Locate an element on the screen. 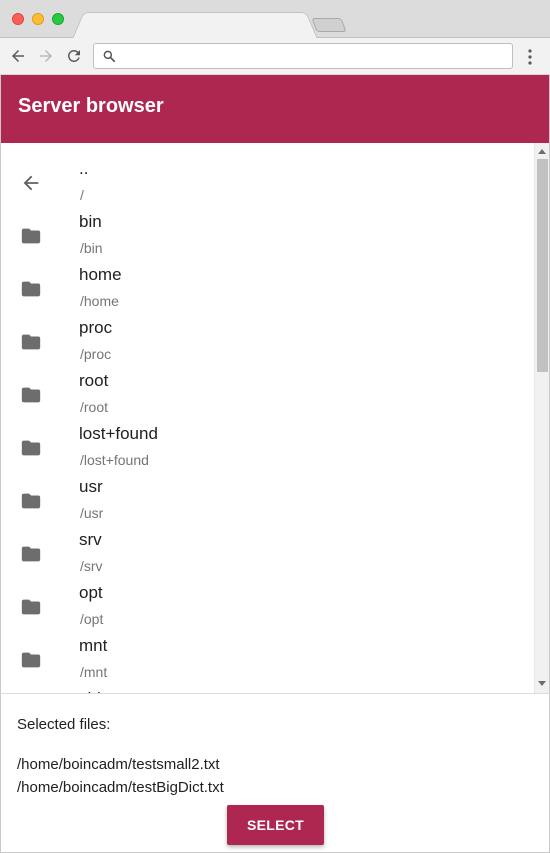 The image size is (550, 853). entry-name: srv is located at coordinates (90, 539).